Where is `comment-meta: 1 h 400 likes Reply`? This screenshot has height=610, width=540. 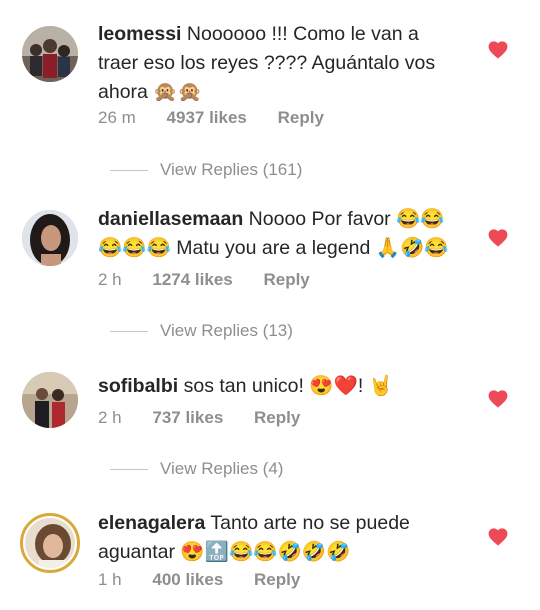
comment-meta: 1 h 400 likes Reply is located at coordinates (212, 580).